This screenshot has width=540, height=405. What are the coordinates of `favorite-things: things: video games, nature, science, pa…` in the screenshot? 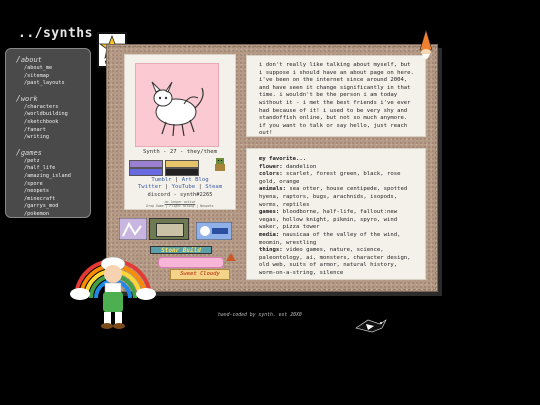 It's located at (335, 261).